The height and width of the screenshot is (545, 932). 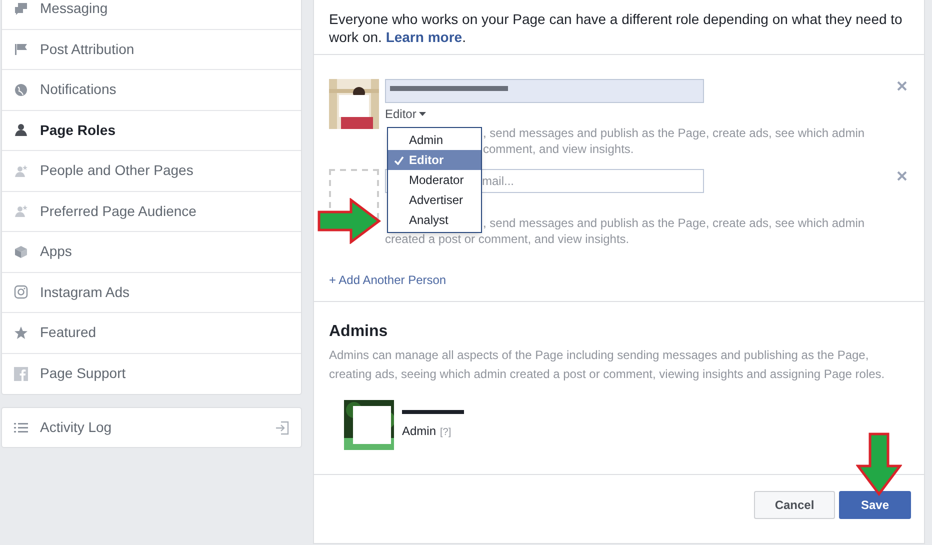 What do you see at coordinates (446, 432) in the screenshot?
I see `help-link: [?]` at bounding box center [446, 432].